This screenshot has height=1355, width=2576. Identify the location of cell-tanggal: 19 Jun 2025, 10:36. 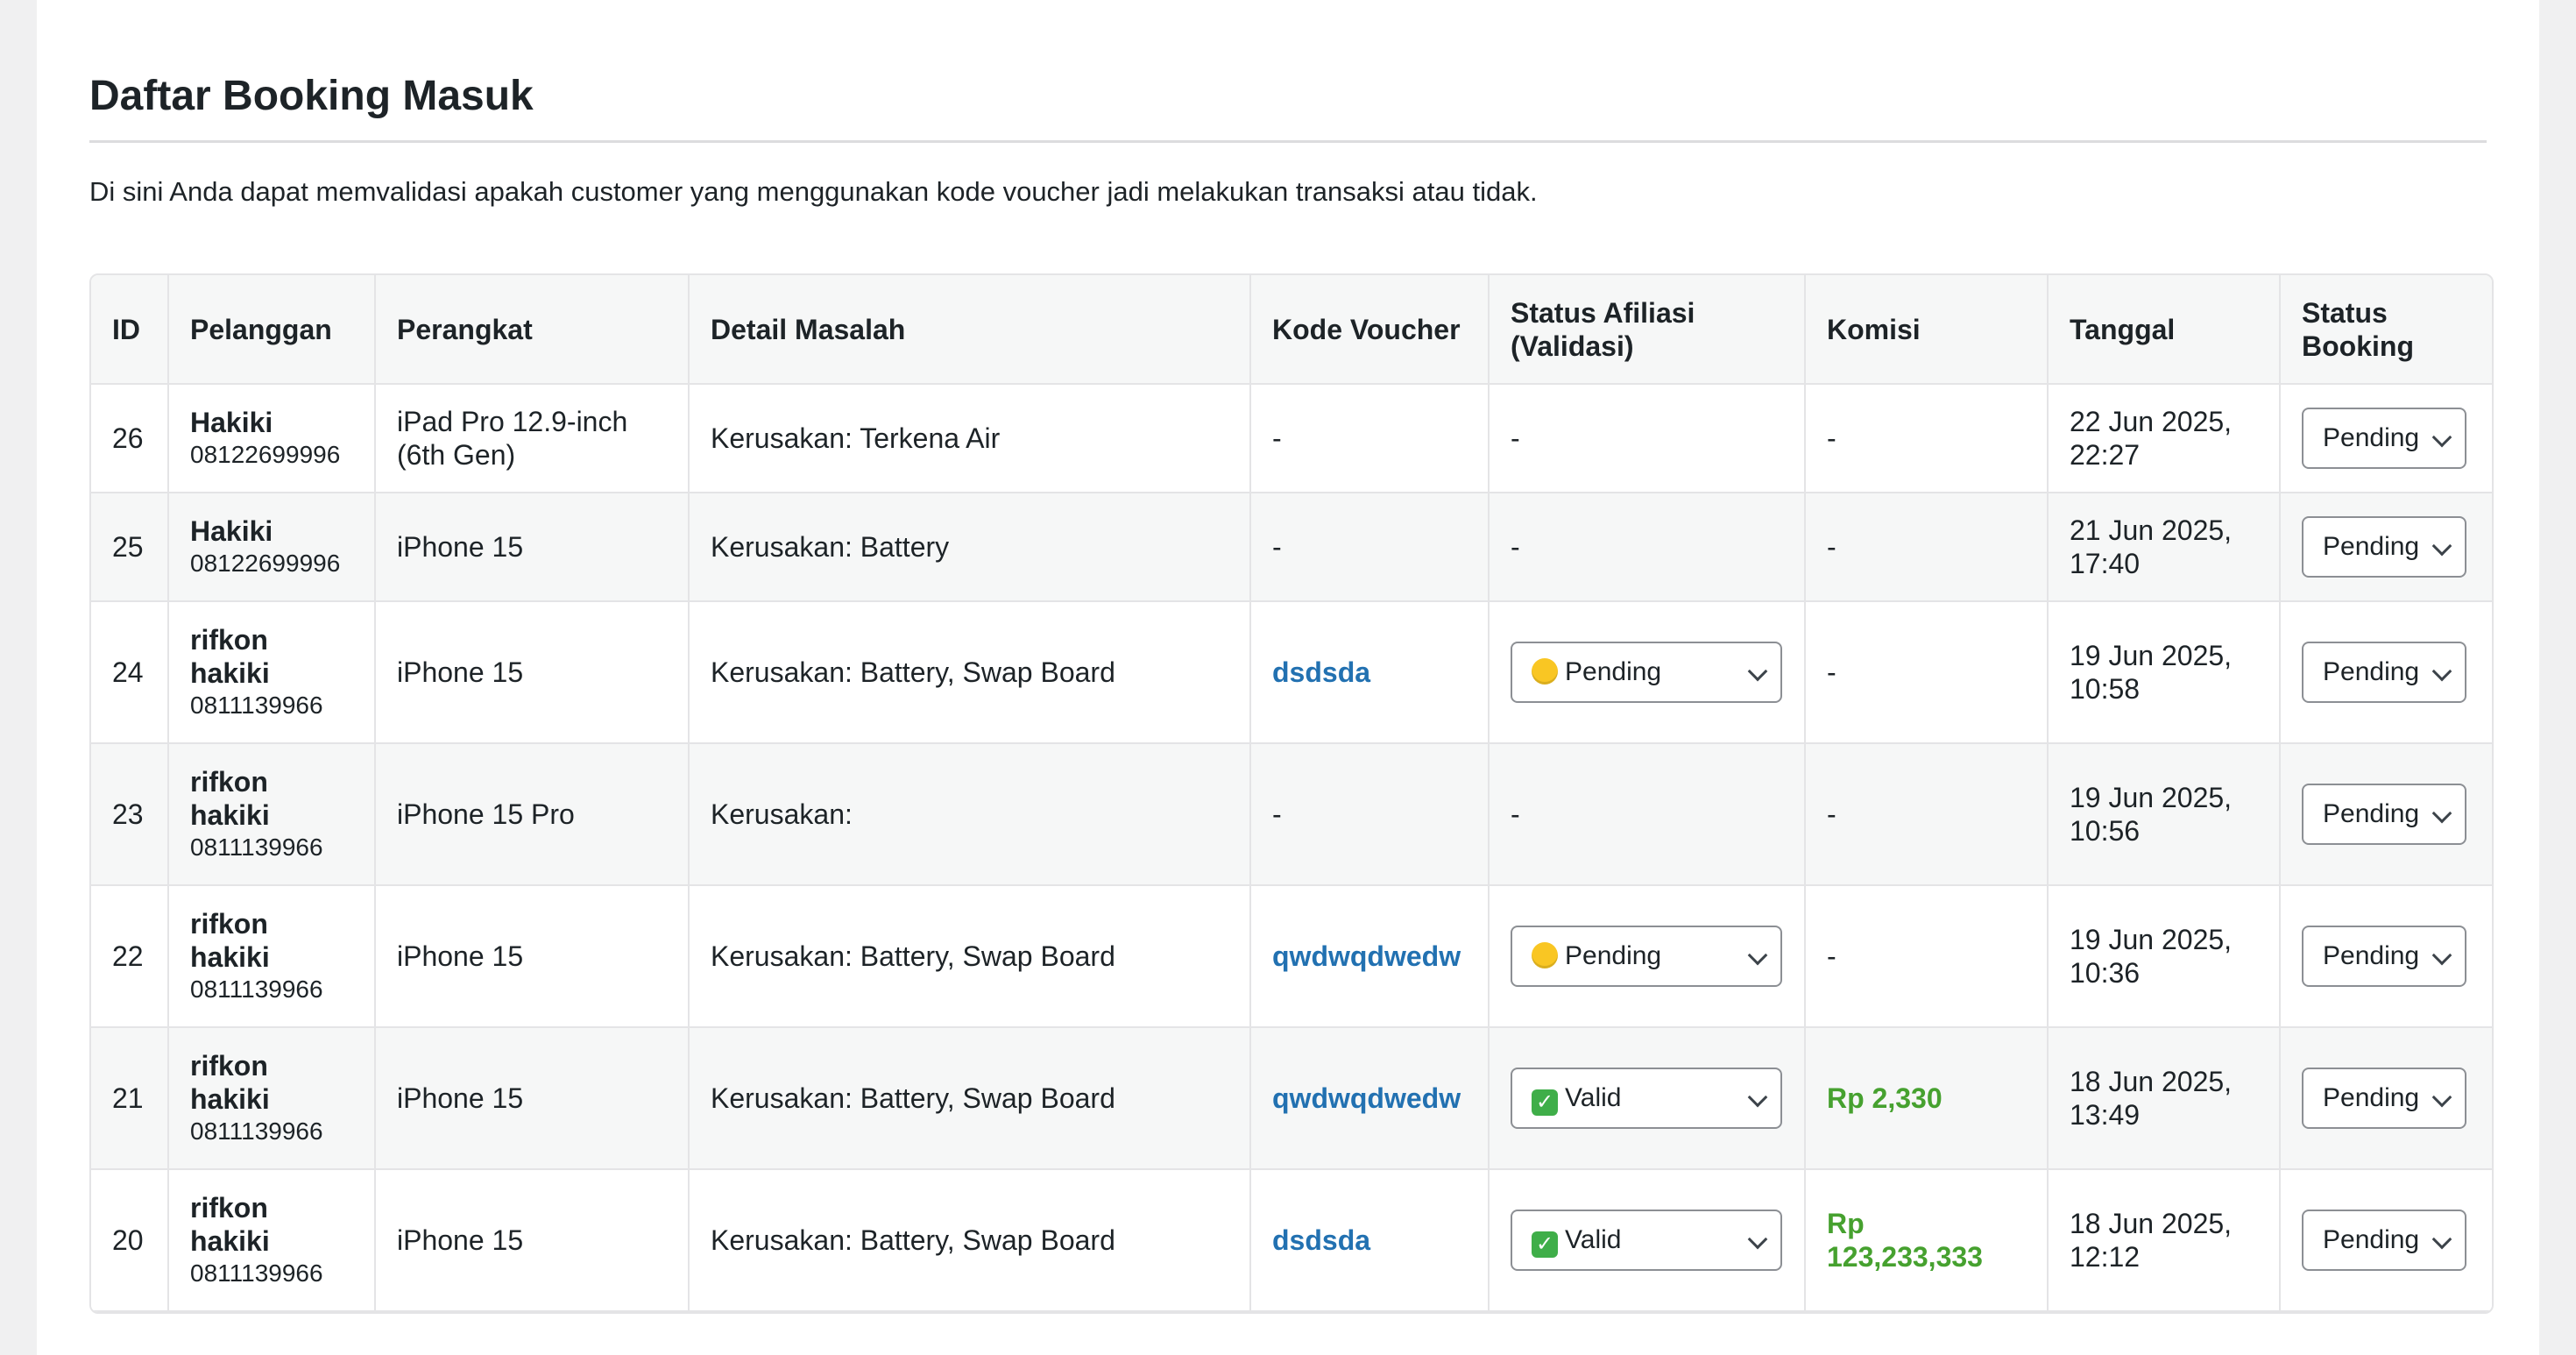
(2164, 957).